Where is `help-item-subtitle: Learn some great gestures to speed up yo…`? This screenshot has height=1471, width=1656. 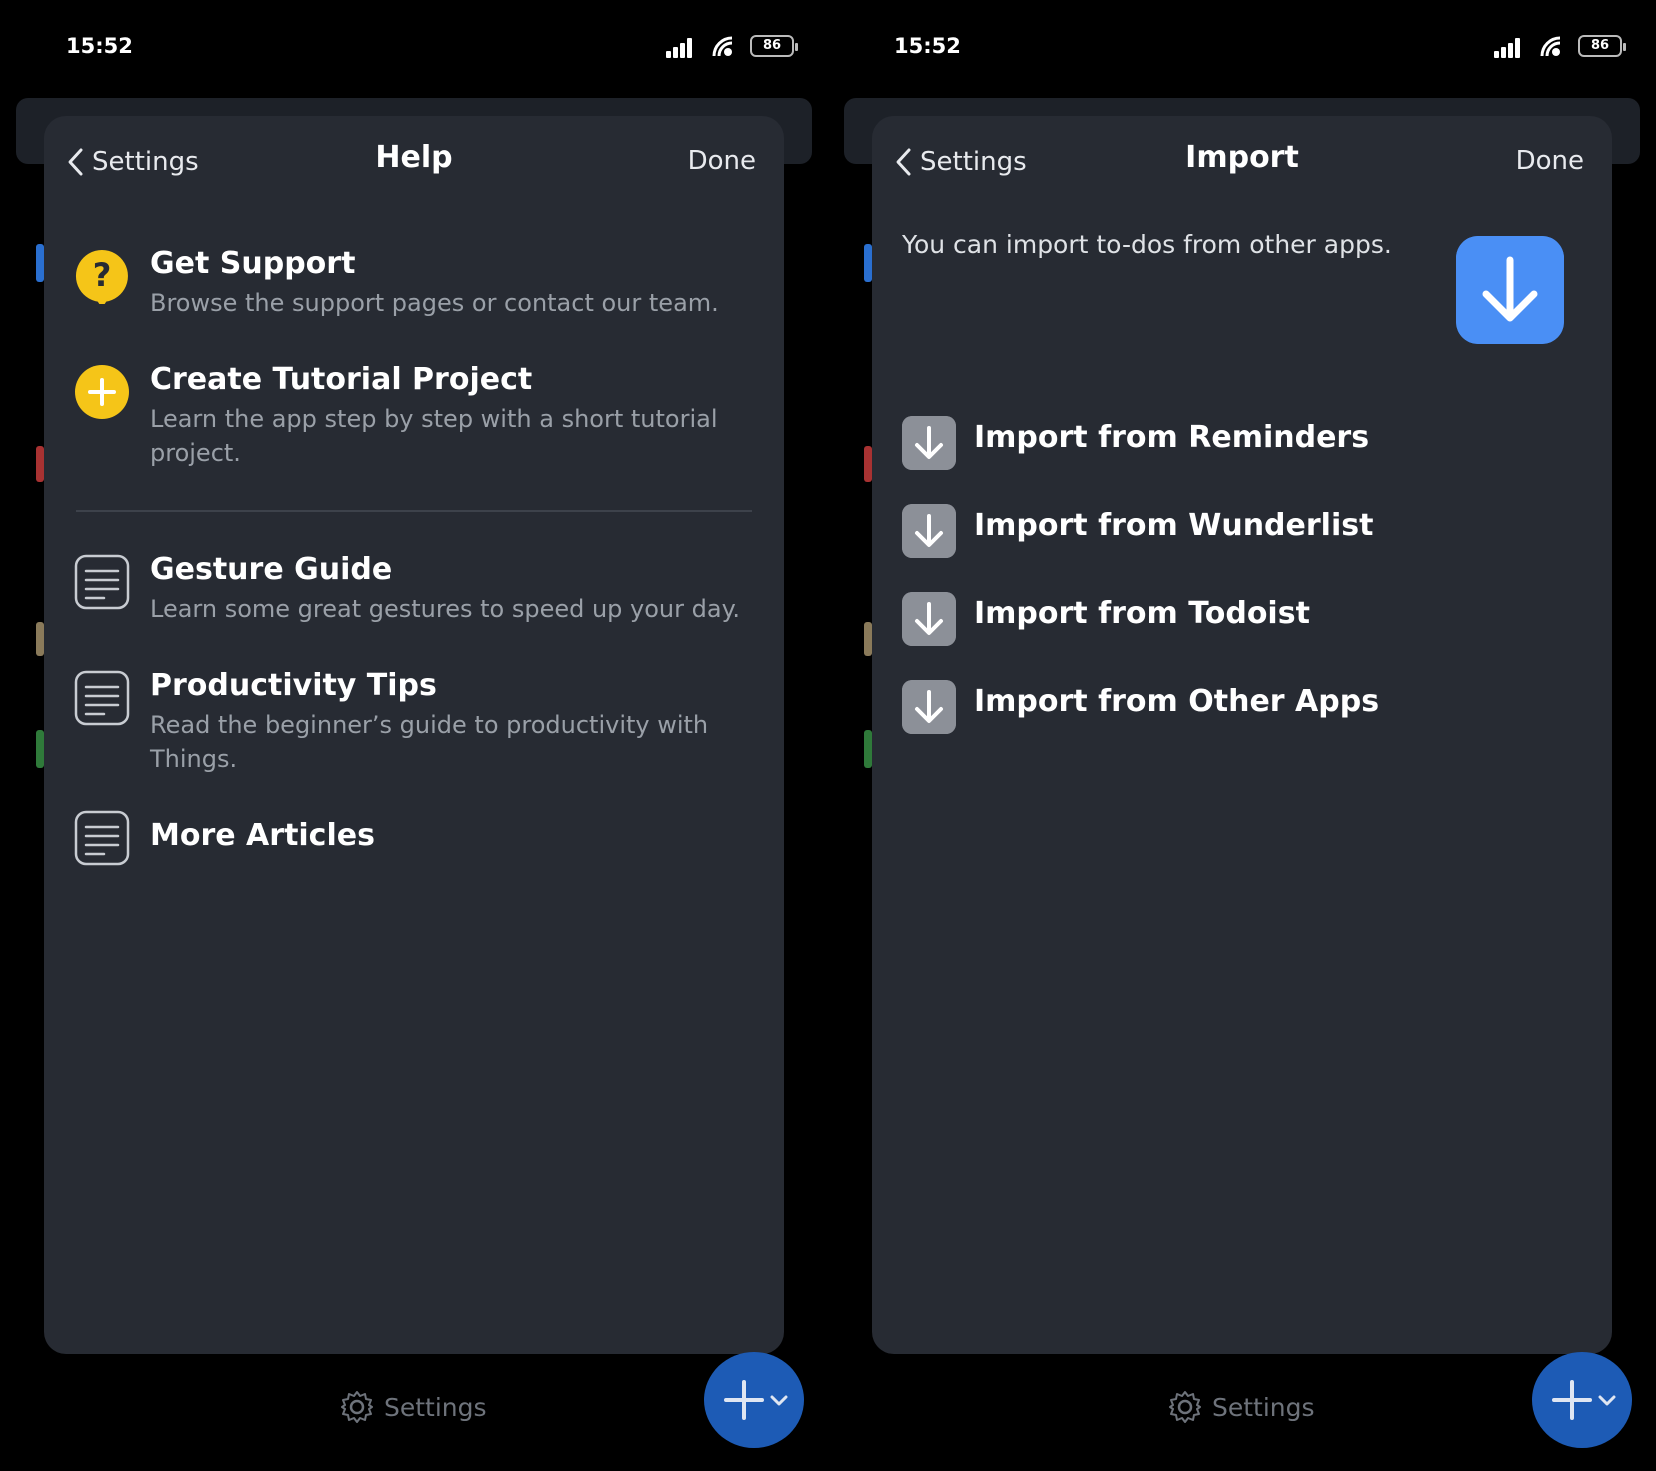
help-item-subtitle: Learn some great gestures to speed up yo… is located at coordinates (445, 609).